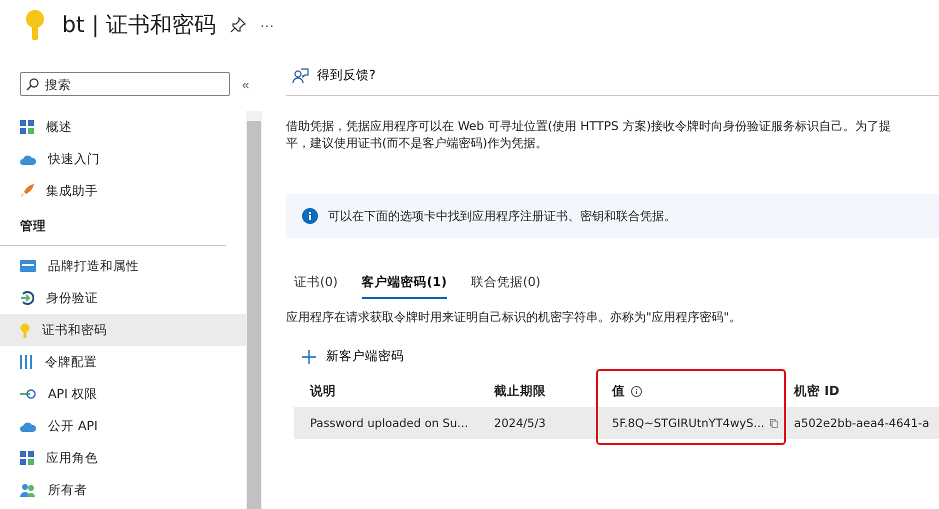 The image size is (939, 509). I want to click on description-text: 平，建议使用证书(而不是客户端密码)作为凭据。, so click(417, 143).